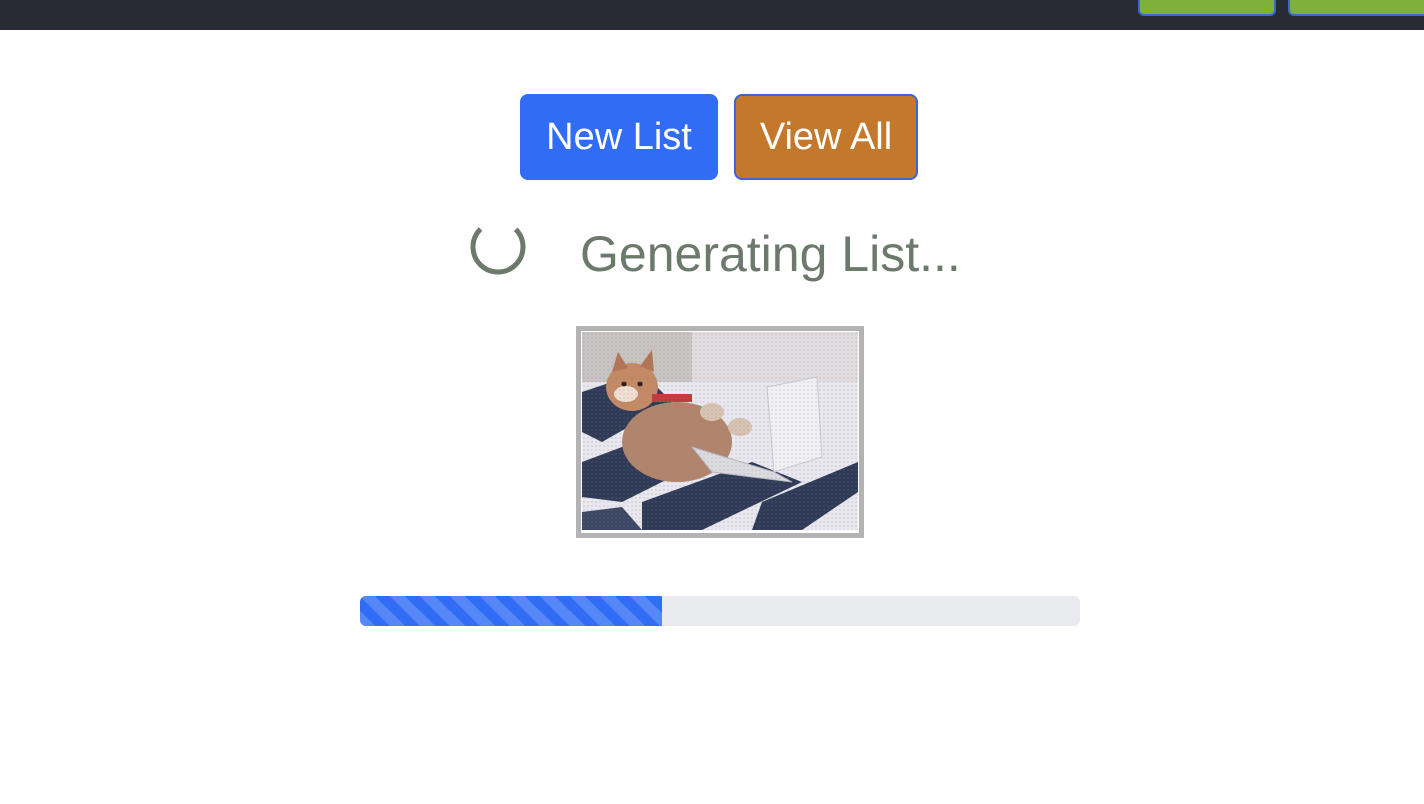 The width and height of the screenshot is (1424, 804). Describe the element at coordinates (720, 611) in the screenshot. I see `progress-track` at that location.